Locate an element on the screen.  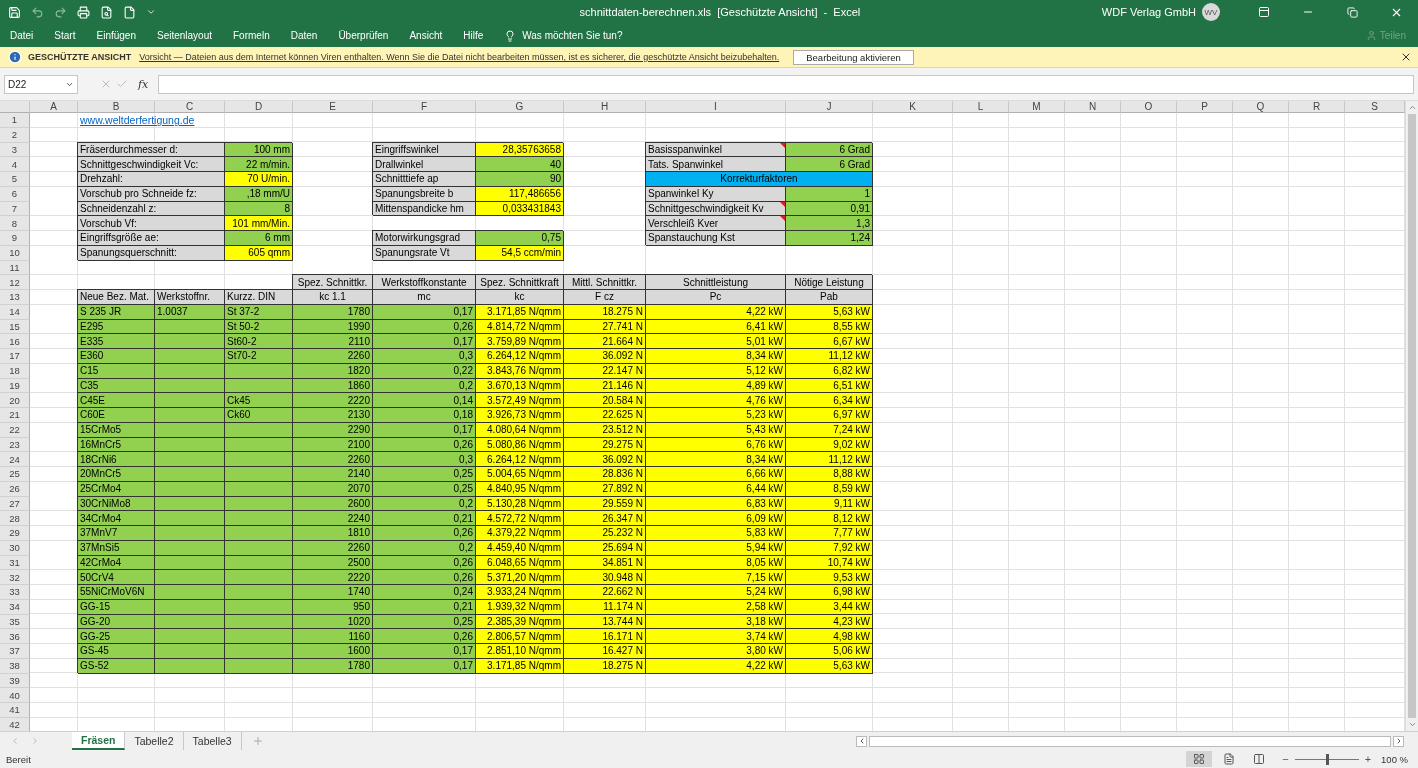
section-heading: Korrekturfaktoren is located at coordinates (759, 179).